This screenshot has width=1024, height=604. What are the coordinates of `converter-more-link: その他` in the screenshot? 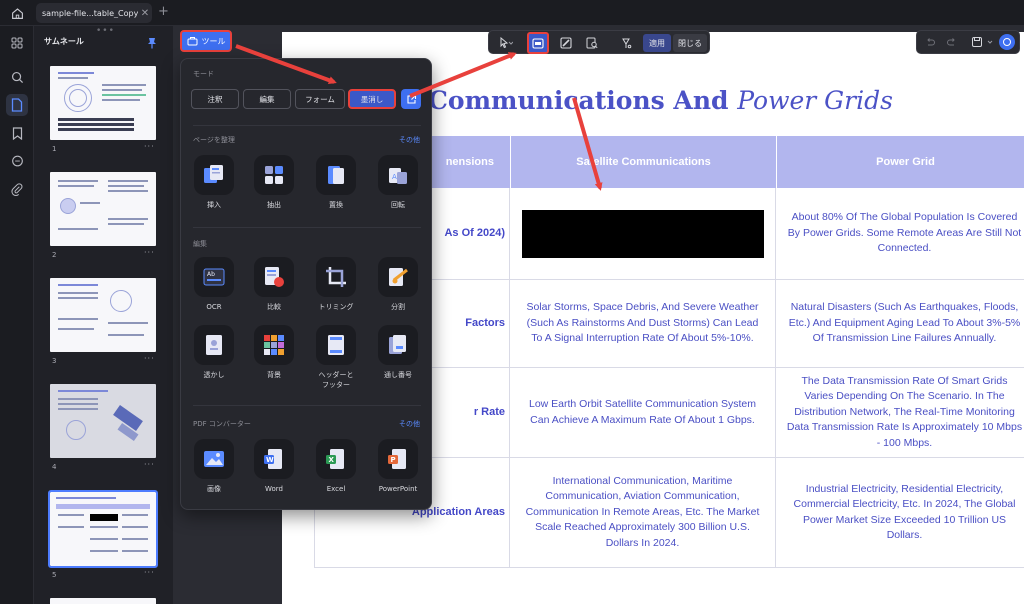 It's located at (409, 424).